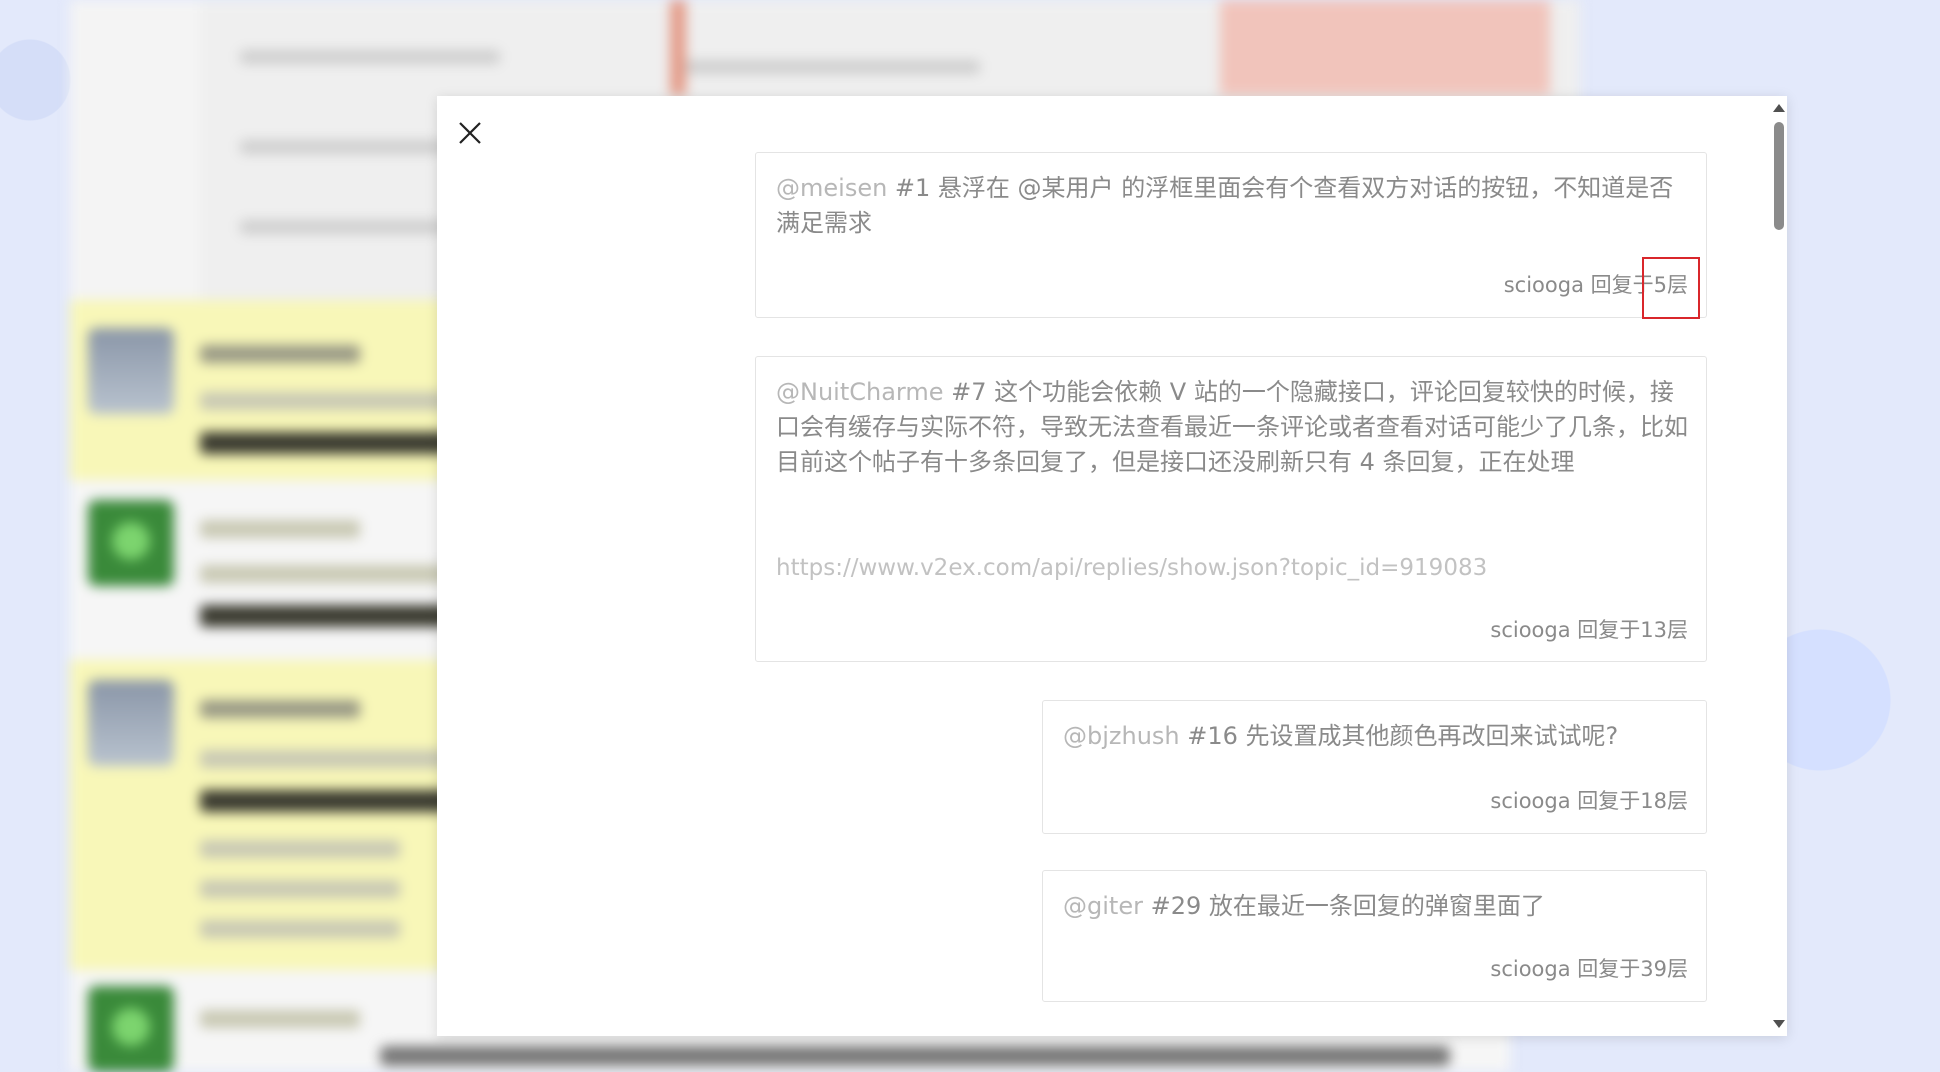  I want to click on background-strip, so click(915, 1056).